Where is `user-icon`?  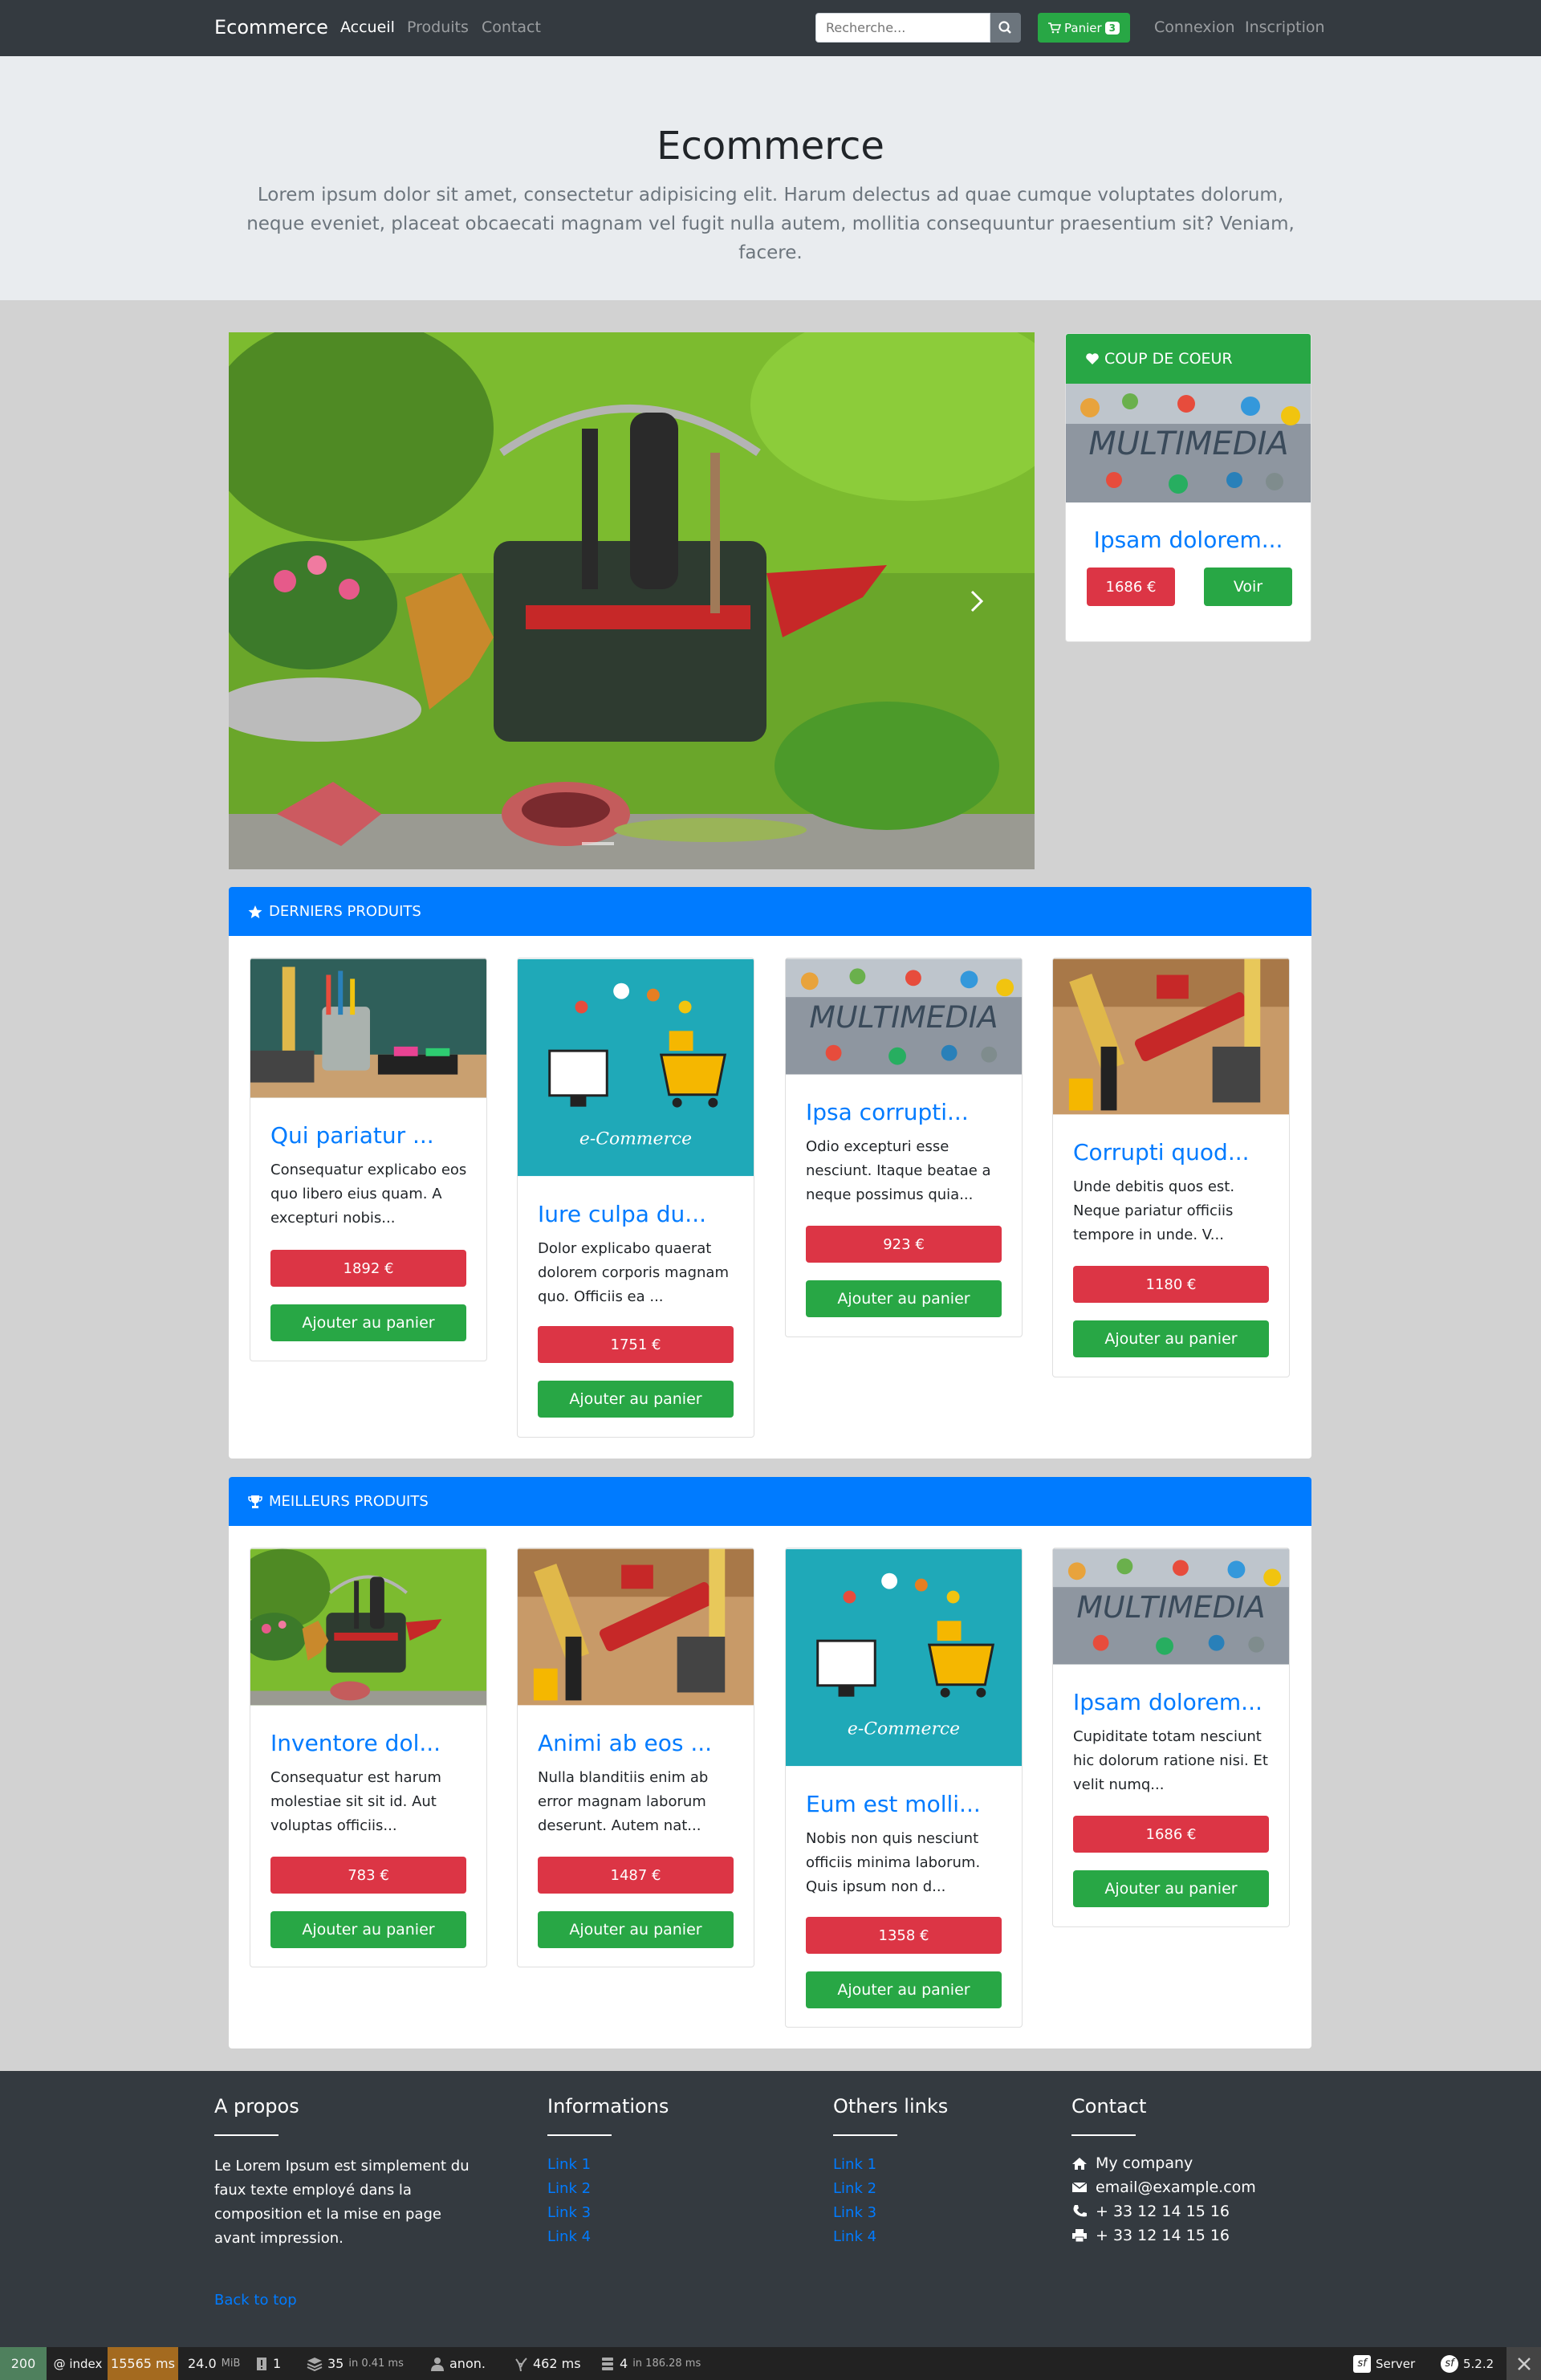
user-icon is located at coordinates (437, 2364).